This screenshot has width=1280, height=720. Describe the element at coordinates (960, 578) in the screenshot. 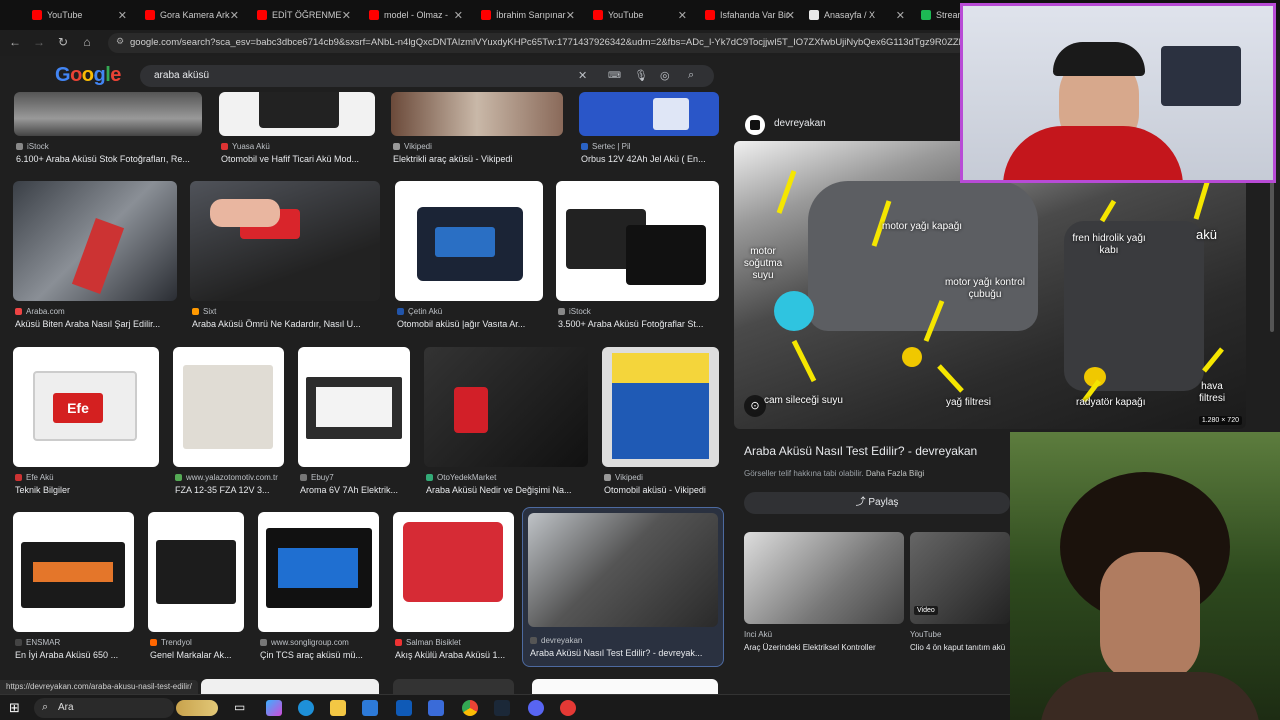

I see `related-thumbnail: Video` at that location.